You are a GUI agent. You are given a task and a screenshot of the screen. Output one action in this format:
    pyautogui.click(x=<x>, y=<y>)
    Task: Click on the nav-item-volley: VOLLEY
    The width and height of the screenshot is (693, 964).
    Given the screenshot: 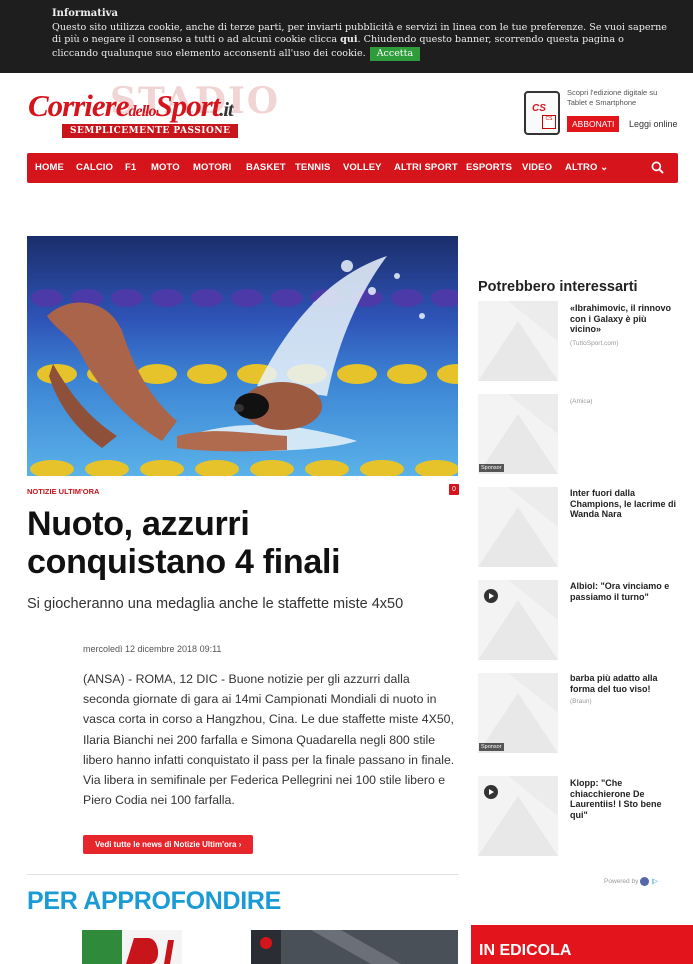 What is the action you would take?
    pyautogui.click(x=362, y=167)
    